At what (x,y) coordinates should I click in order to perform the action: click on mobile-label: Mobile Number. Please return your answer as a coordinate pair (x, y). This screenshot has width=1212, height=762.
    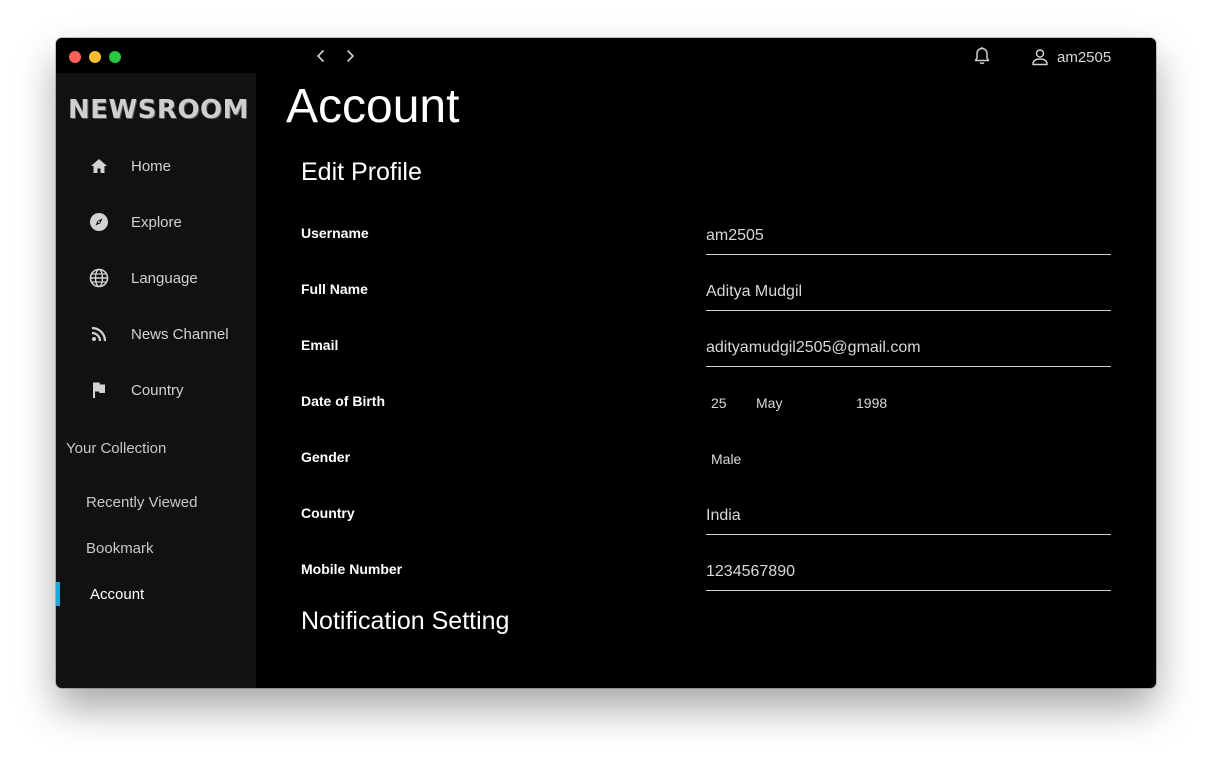
    Looking at the image, I should click on (352, 569).